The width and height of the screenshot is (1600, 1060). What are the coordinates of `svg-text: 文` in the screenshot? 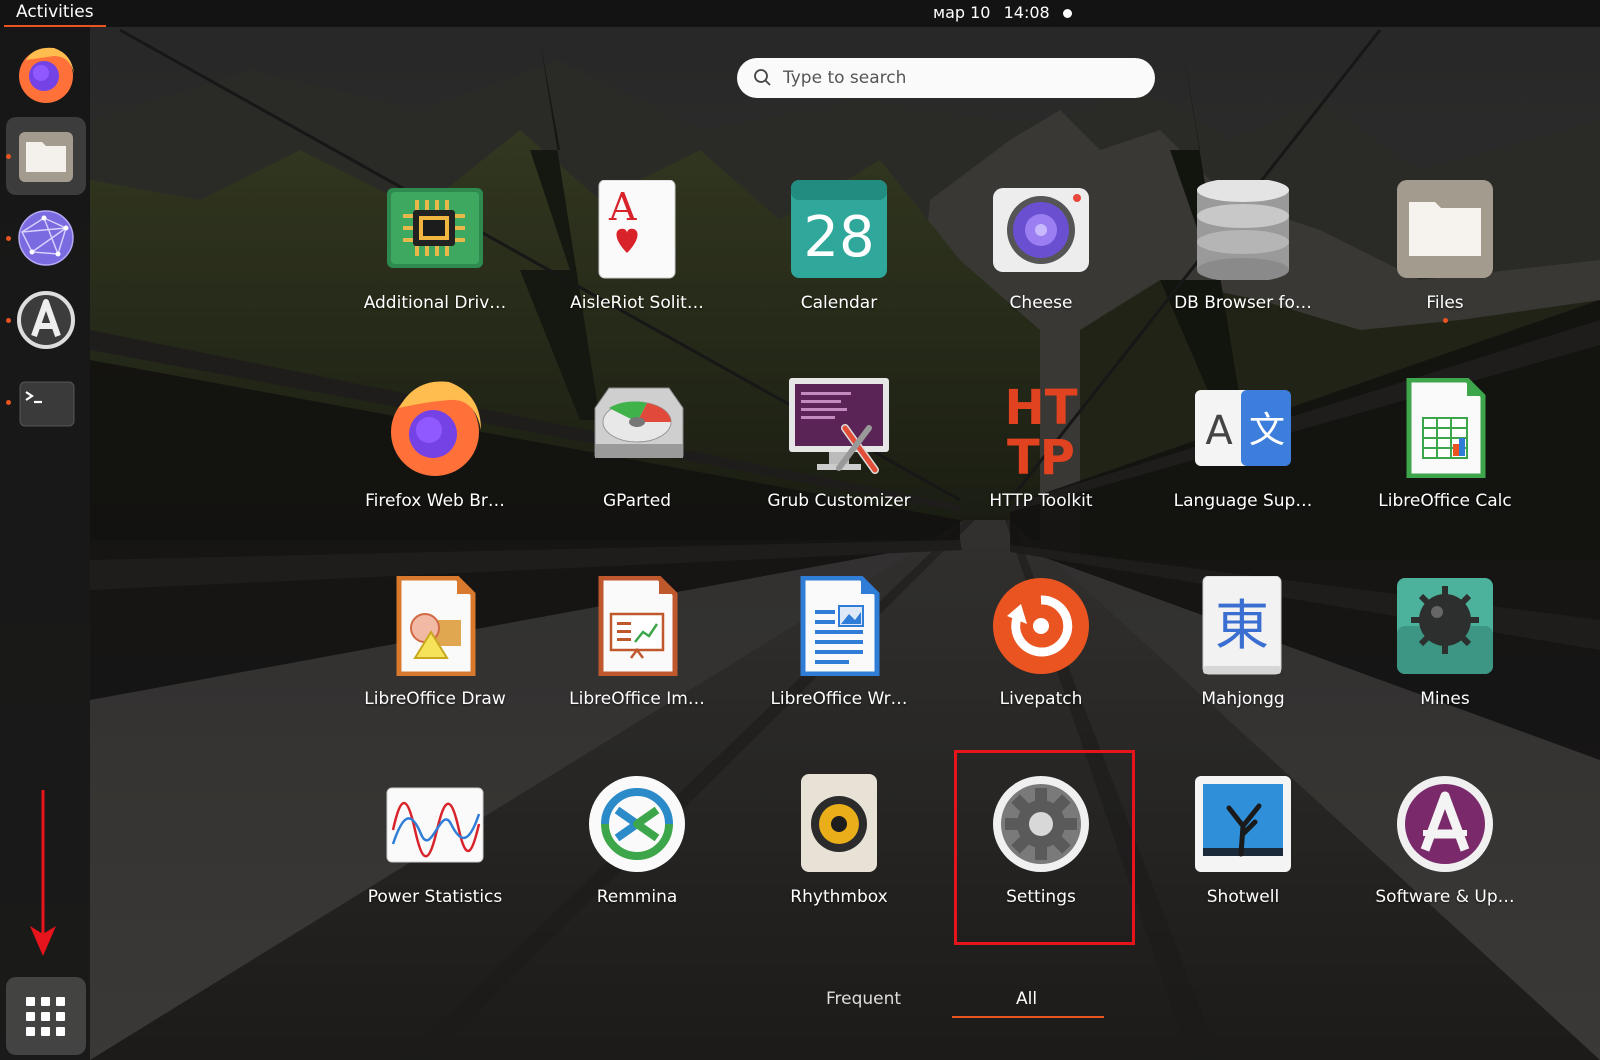 It's located at (1267, 430).